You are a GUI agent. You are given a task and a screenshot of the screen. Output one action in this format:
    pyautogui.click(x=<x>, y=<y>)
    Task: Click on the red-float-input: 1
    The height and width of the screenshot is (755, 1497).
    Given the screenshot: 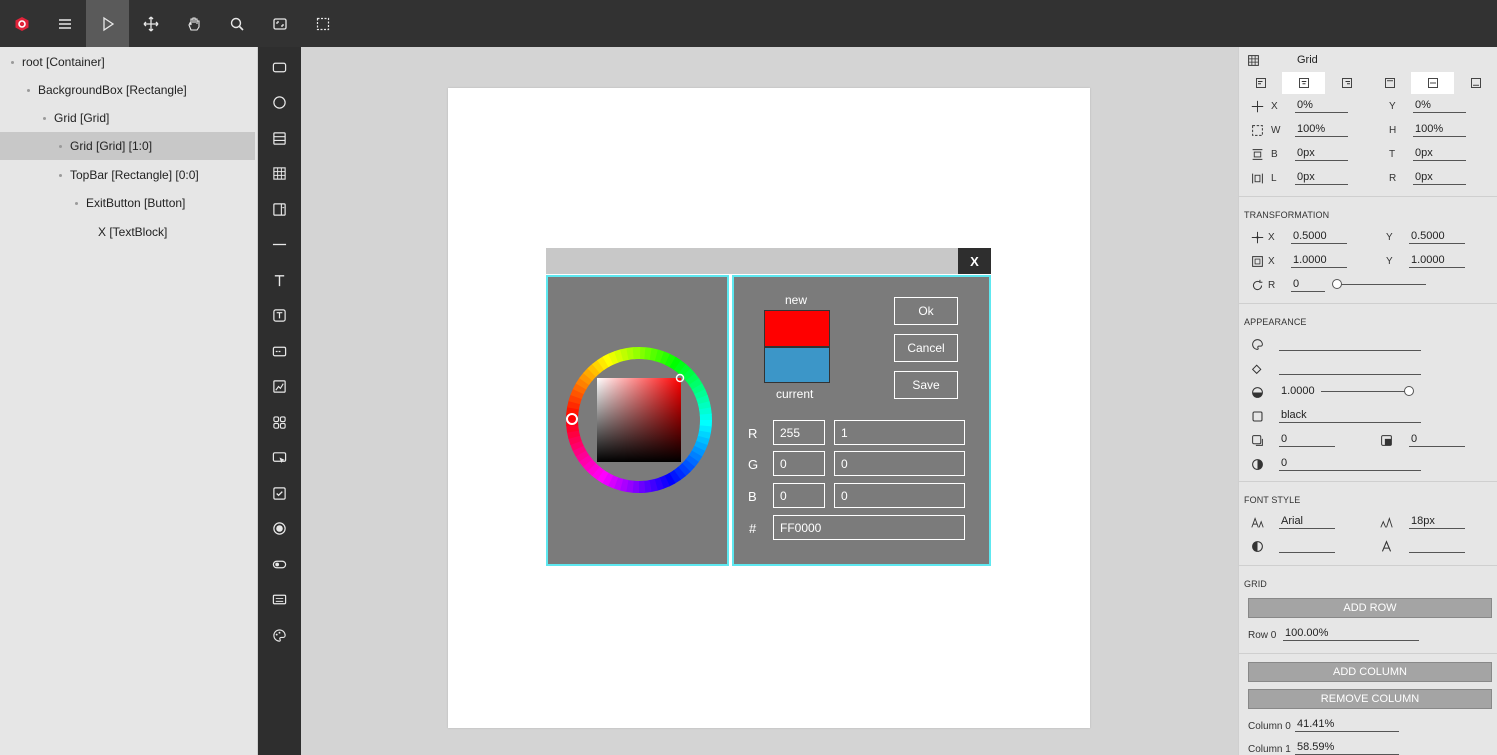 What is the action you would take?
    pyautogui.click(x=899, y=432)
    